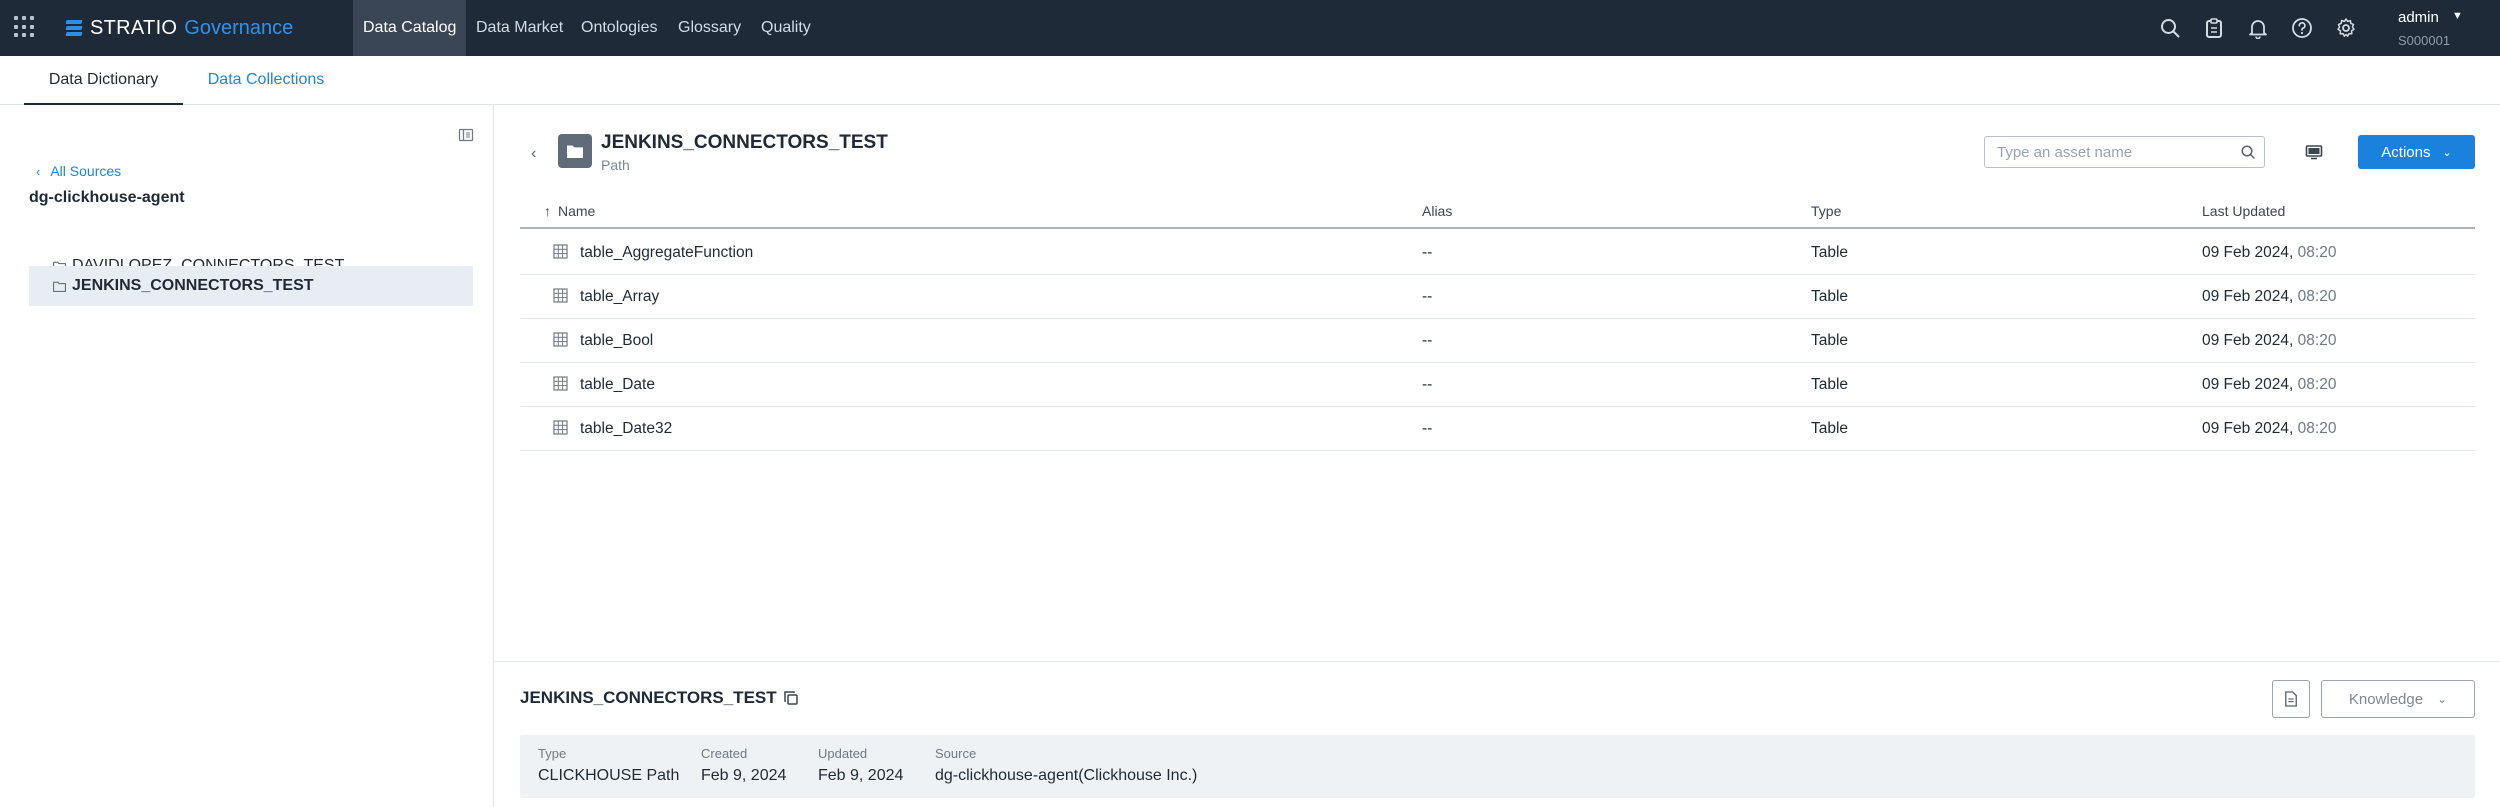 This screenshot has height=807, width=2500. Describe the element at coordinates (107, 197) in the screenshot. I see `source-agent-name: dg-clickhouse-agent` at that location.